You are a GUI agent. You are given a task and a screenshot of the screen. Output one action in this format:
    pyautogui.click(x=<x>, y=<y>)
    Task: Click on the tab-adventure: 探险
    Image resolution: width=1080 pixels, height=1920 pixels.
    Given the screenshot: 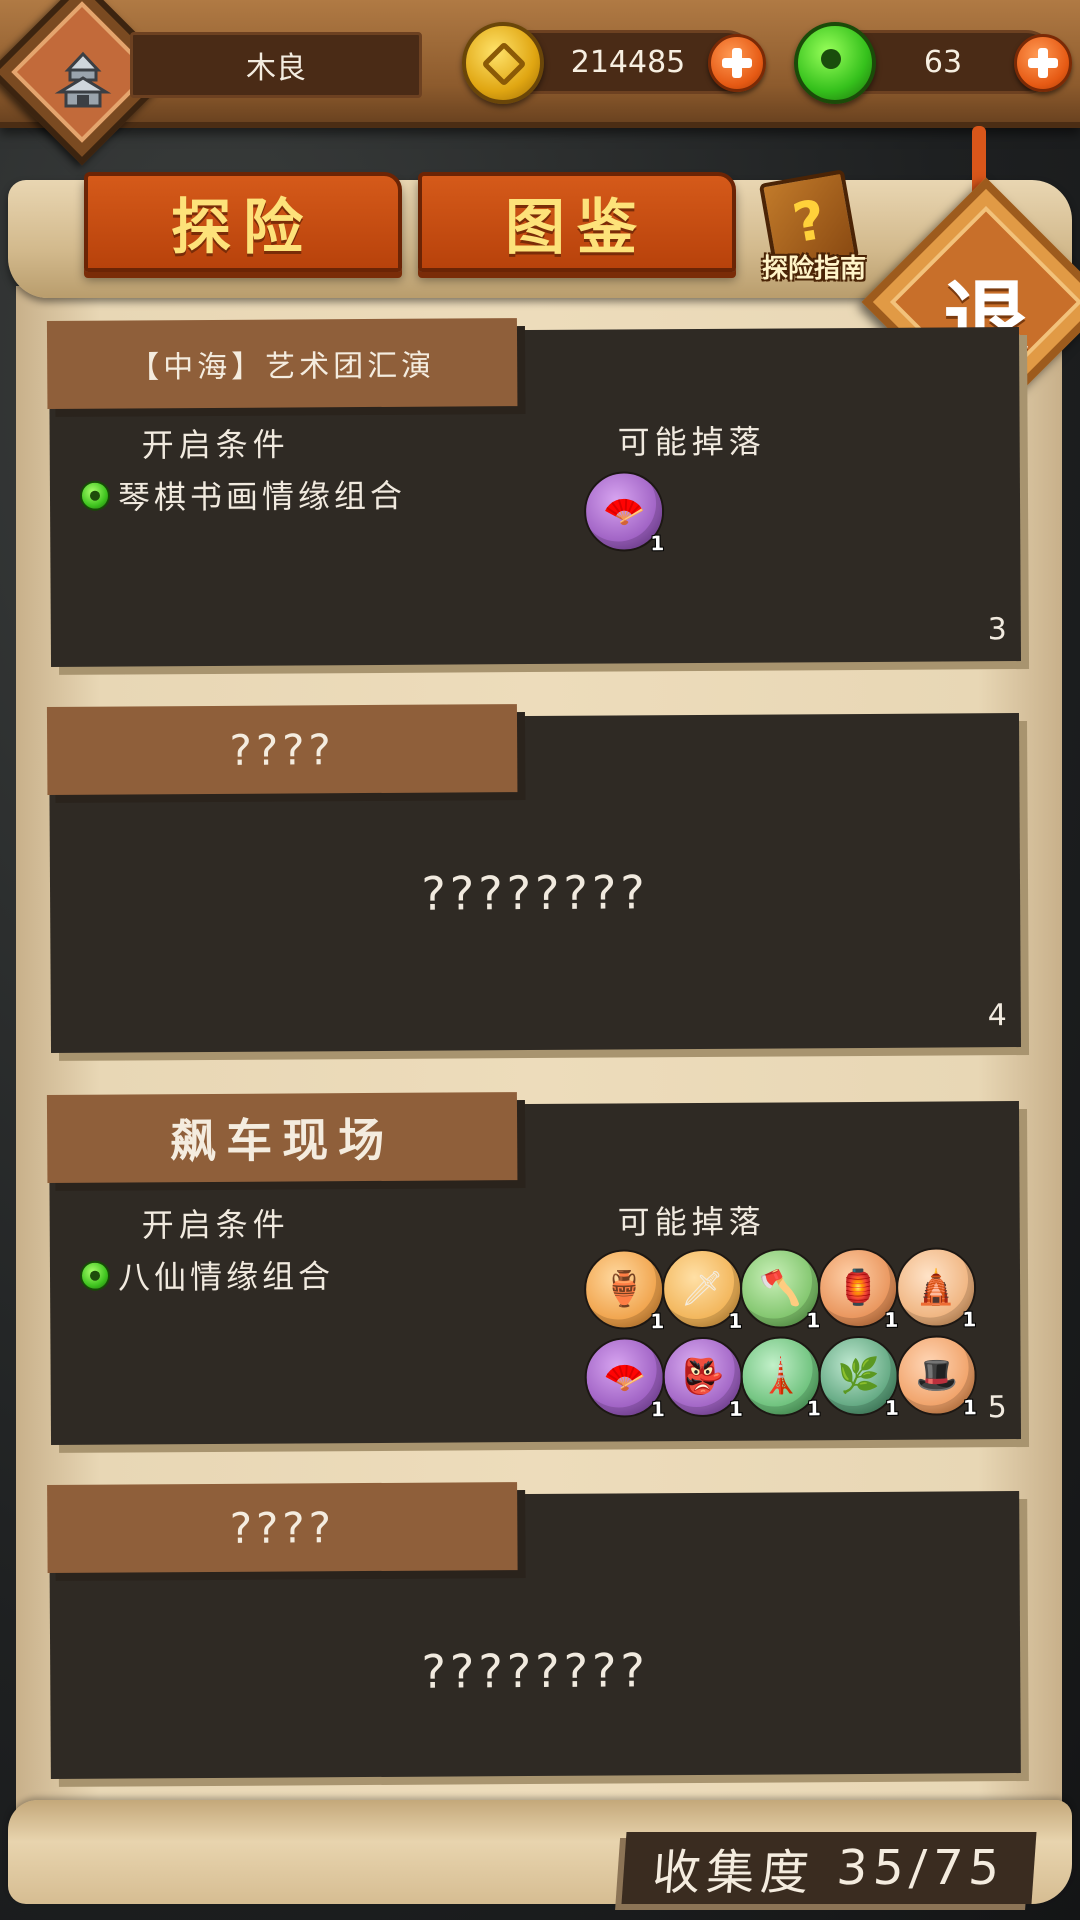 What is the action you would take?
    pyautogui.click(x=243, y=222)
    